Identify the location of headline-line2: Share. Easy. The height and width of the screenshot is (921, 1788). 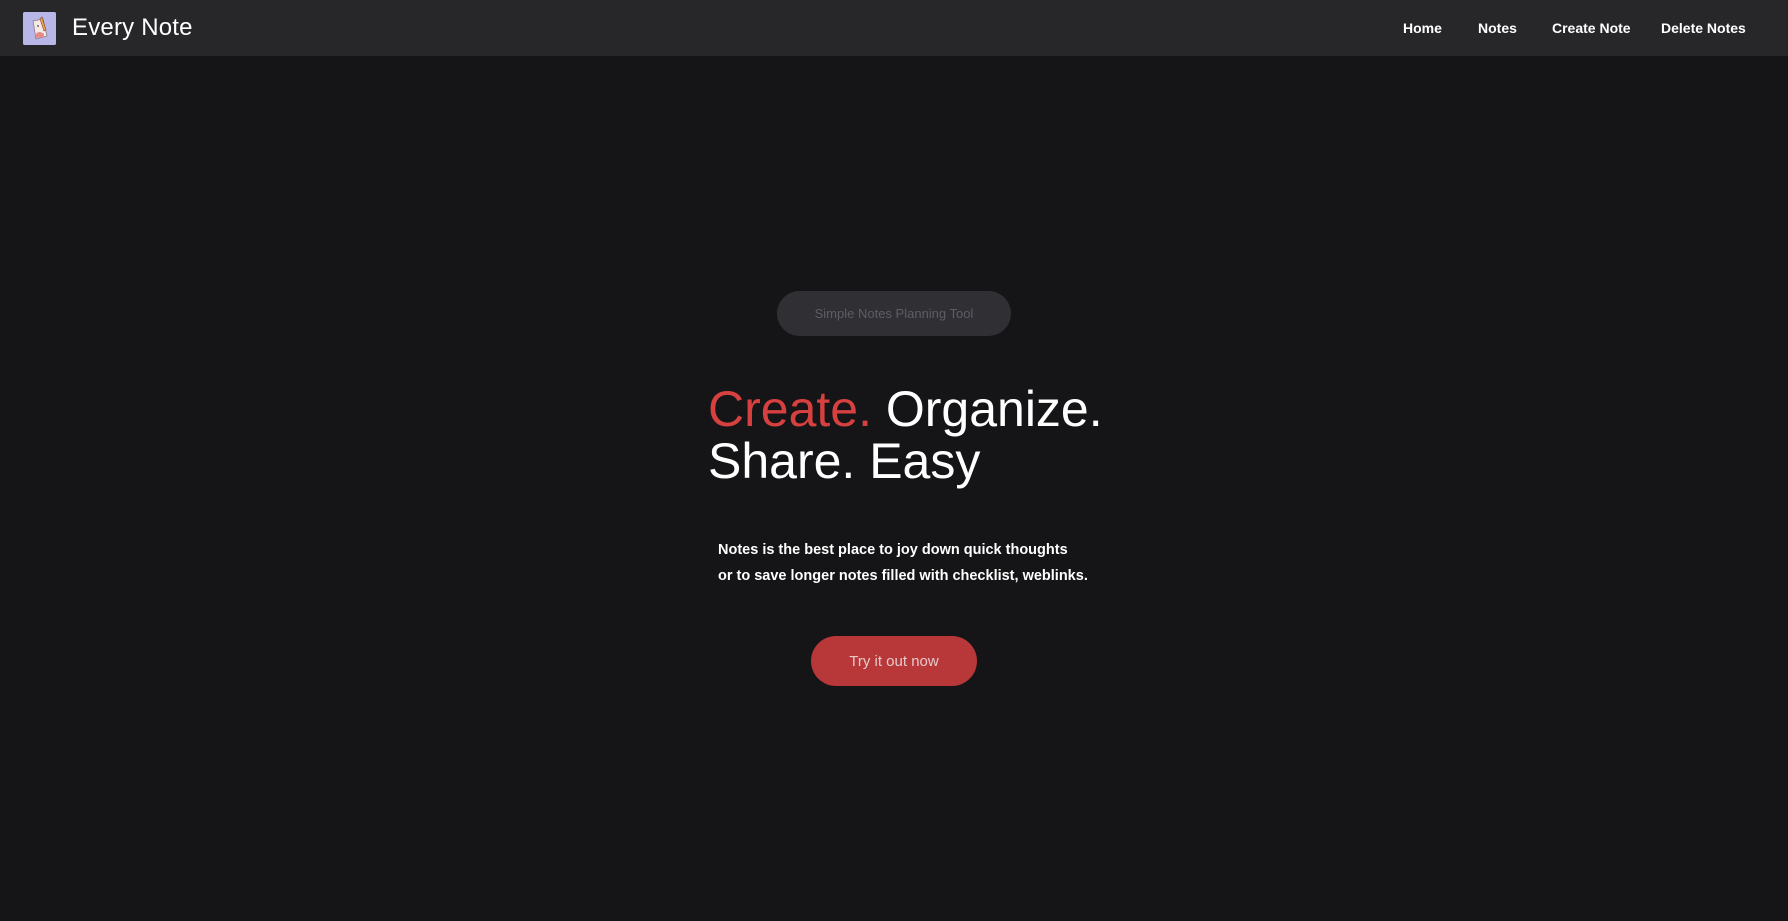
(844, 461).